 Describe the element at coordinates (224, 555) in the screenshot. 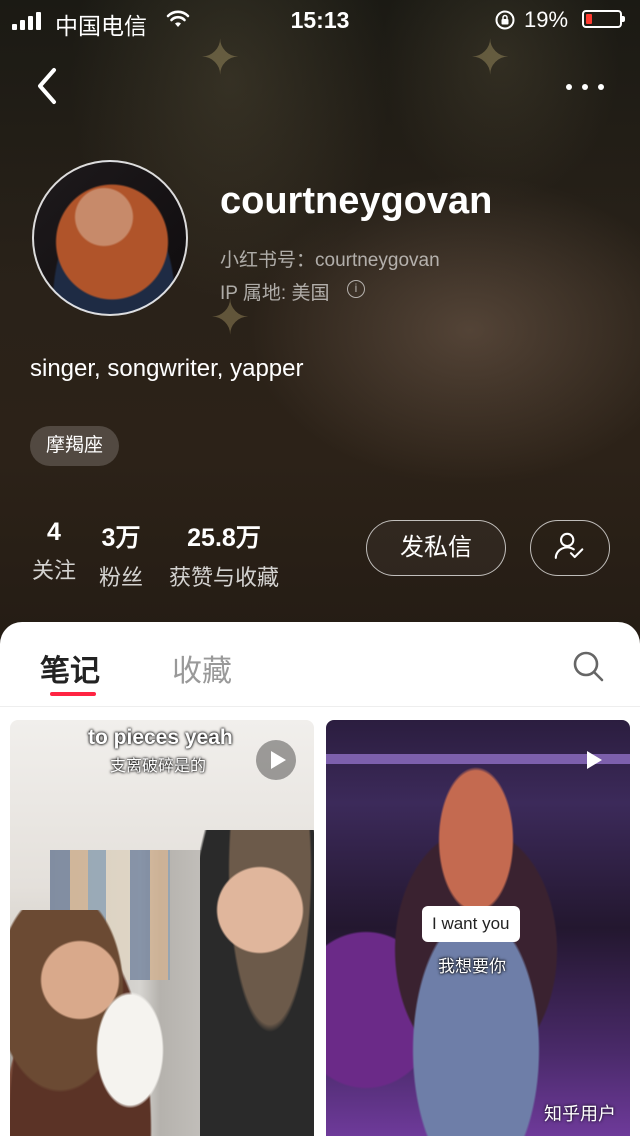

I see `stat-likes-collections: 25.8万 获赞与收藏` at that location.